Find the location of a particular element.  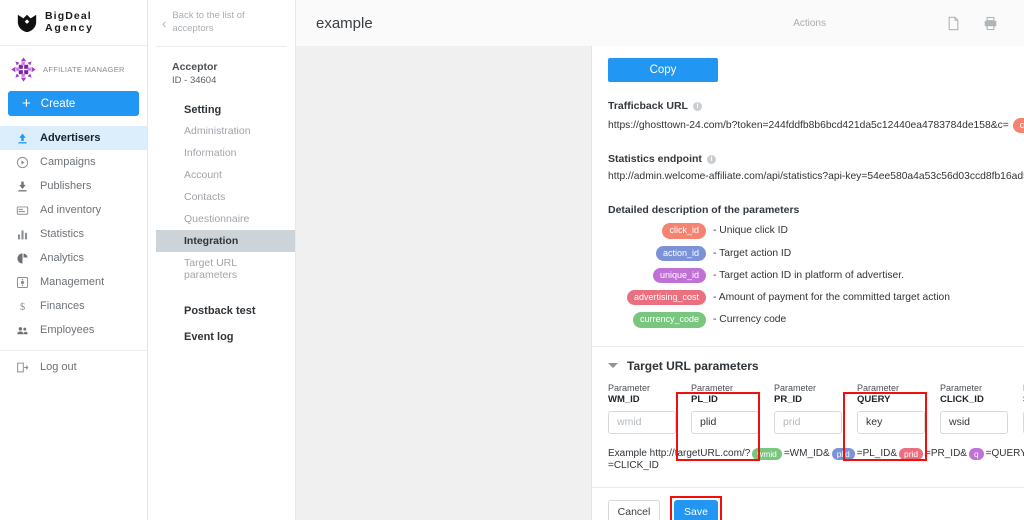

pr-id-input is located at coordinates (808, 422).